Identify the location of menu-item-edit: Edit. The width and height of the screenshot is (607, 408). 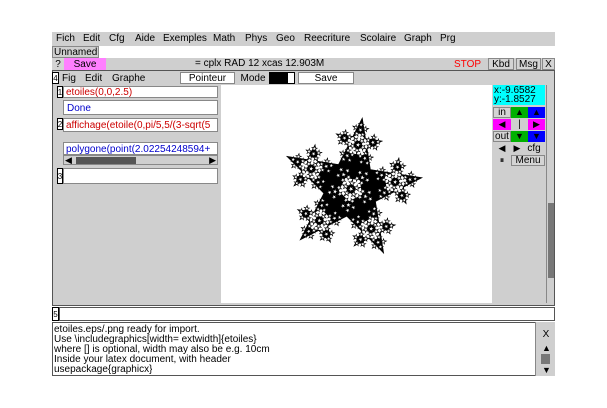
(91, 38).